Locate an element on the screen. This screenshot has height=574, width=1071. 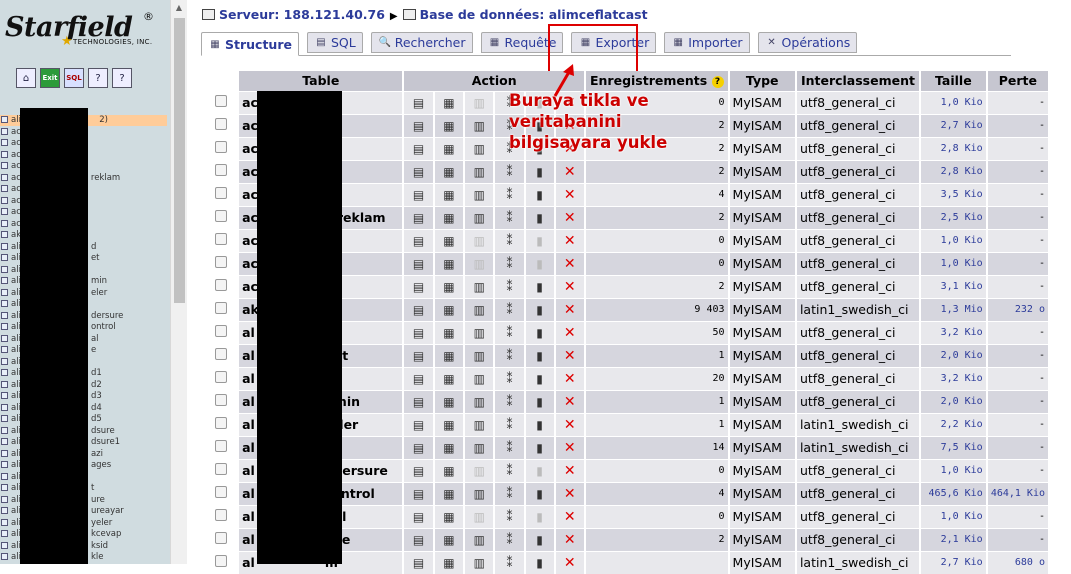
tab-search: 🔍 Rechercher is located at coordinates (421, 42).